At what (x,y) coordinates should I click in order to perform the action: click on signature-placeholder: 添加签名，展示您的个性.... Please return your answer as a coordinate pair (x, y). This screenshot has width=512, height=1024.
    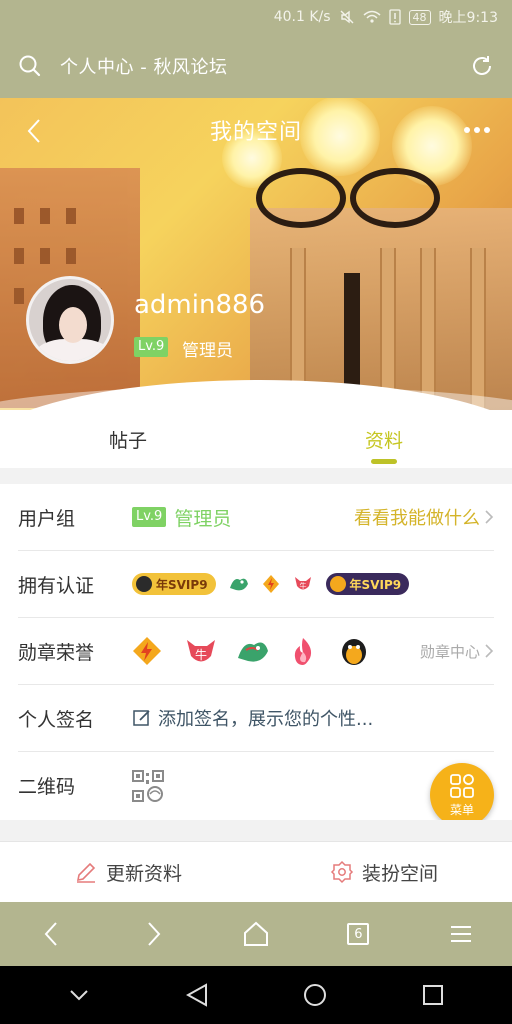
    Looking at the image, I should click on (266, 719).